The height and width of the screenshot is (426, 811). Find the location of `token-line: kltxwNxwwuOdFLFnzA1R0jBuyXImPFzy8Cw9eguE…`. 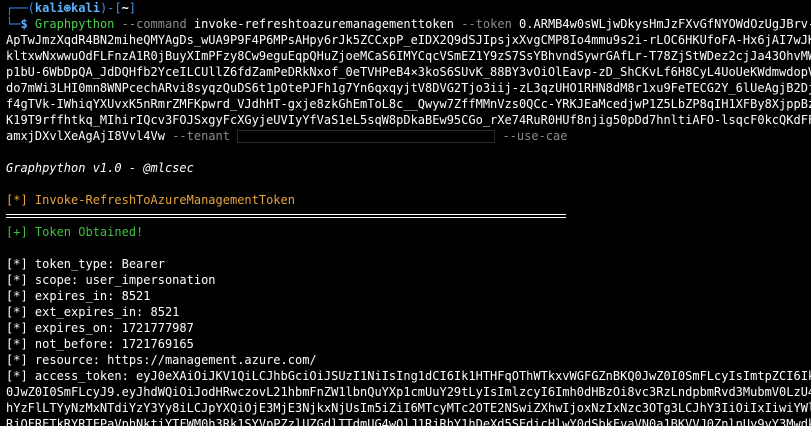

token-line: kltxwNxwwuOdFLFnzA1R0jBuyXImPFzy8Cw9eguE… is located at coordinates (408, 56).